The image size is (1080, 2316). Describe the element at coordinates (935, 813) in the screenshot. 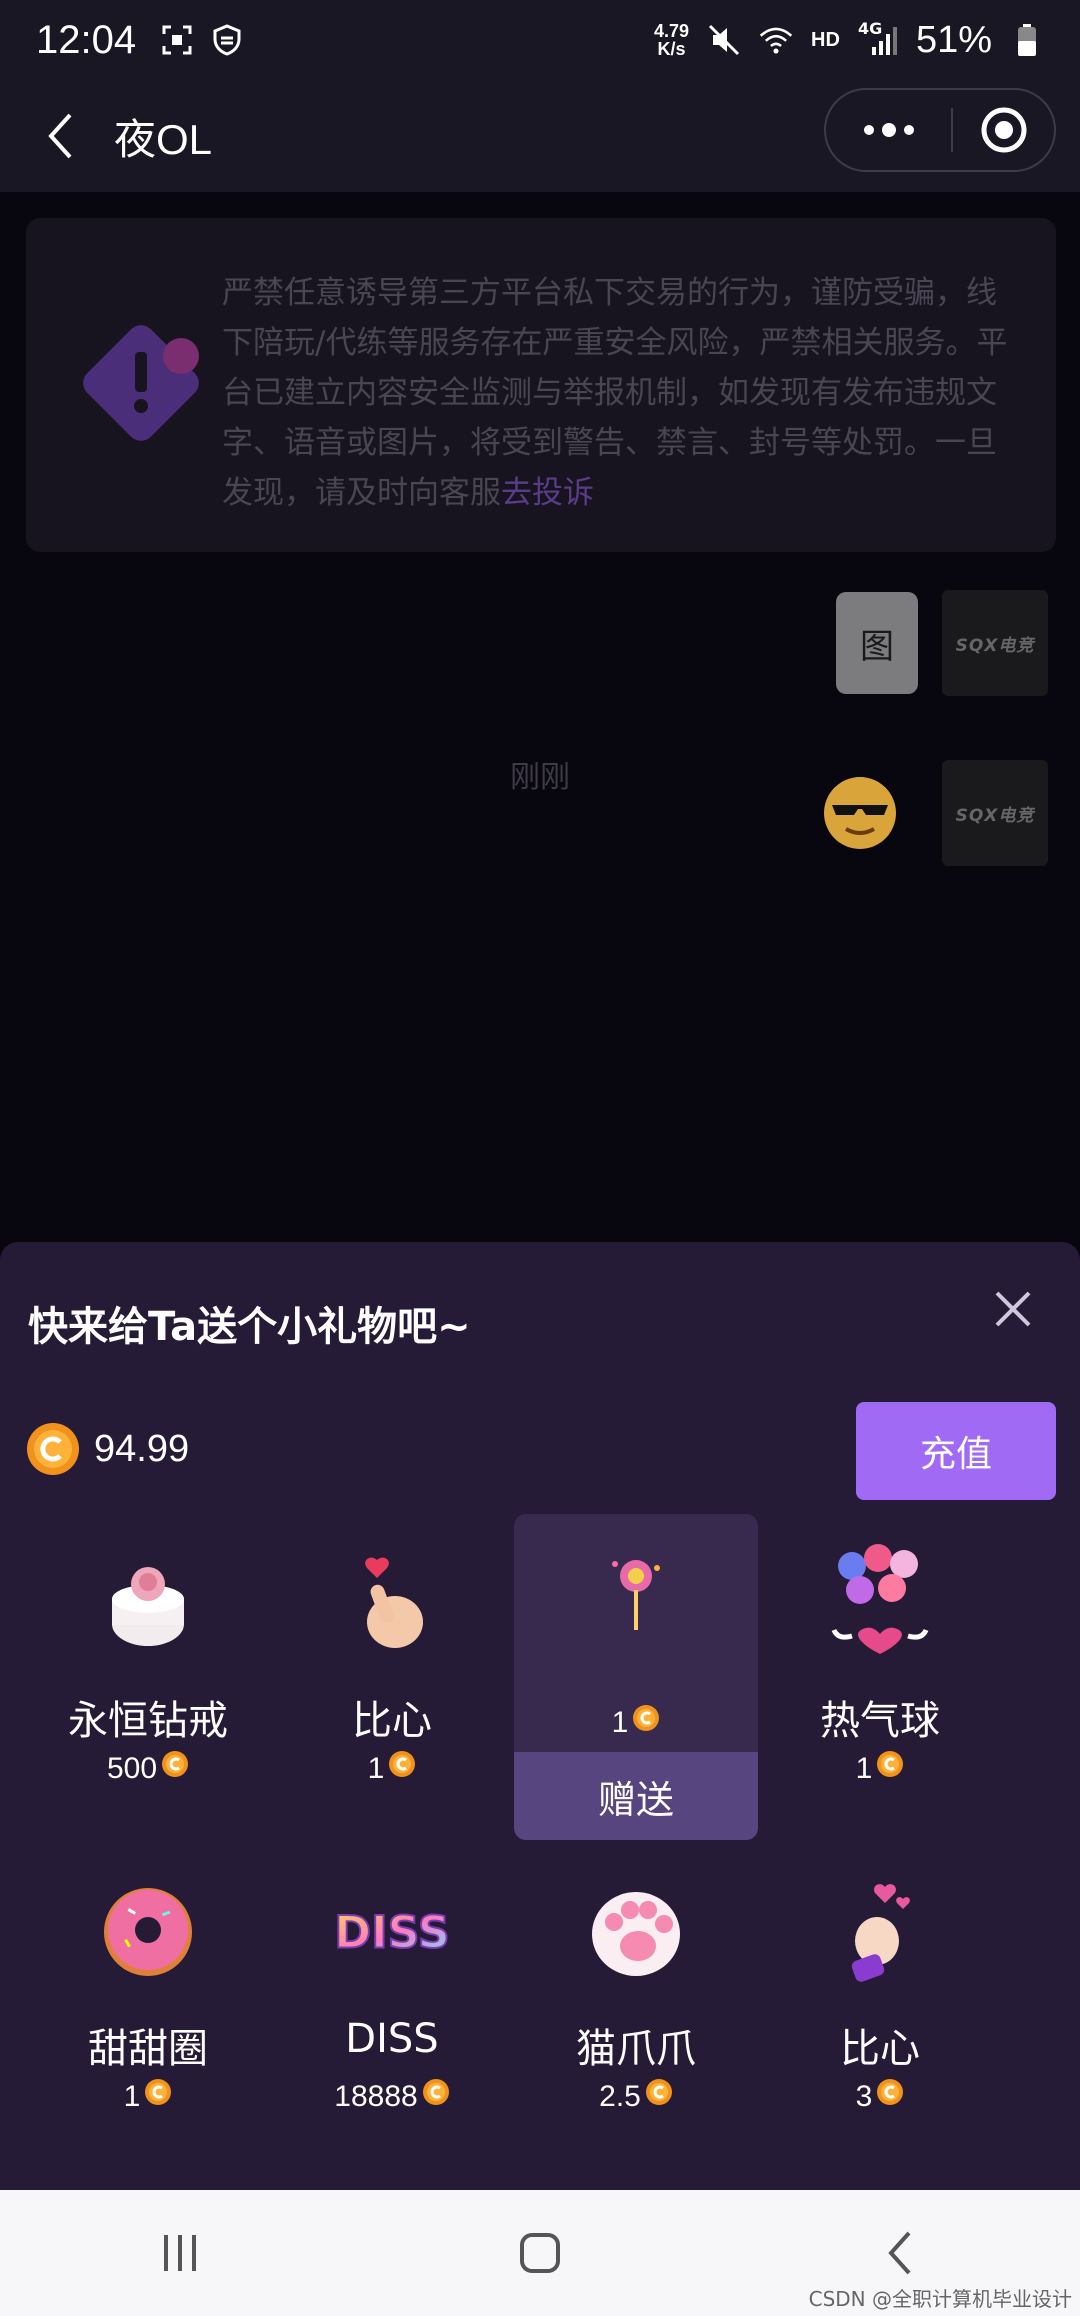

I see `message-row: SQX电竞` at that location.